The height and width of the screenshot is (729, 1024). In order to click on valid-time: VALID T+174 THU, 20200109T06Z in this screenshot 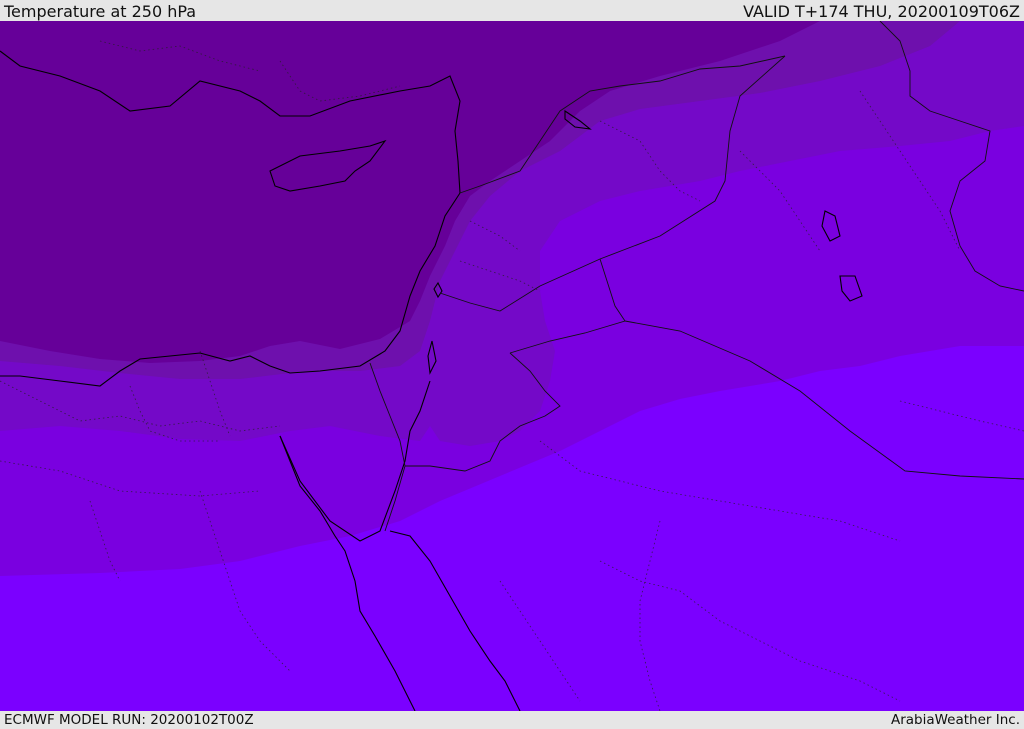, I will do `click(881, 11)`.